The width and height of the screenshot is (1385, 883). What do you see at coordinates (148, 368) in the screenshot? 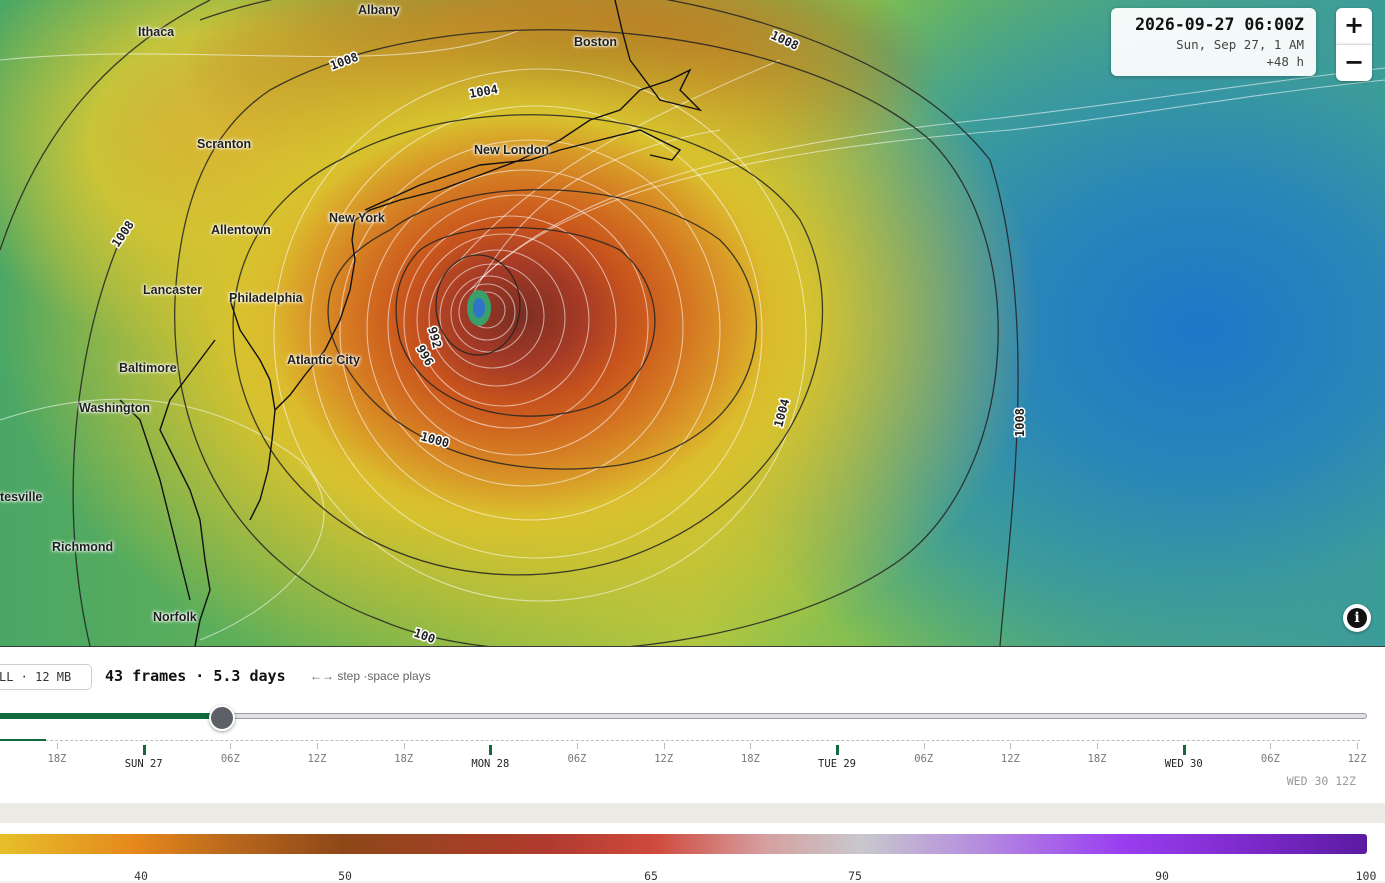
I see `city-label: Baltimore` at bounding box center [148, 368].